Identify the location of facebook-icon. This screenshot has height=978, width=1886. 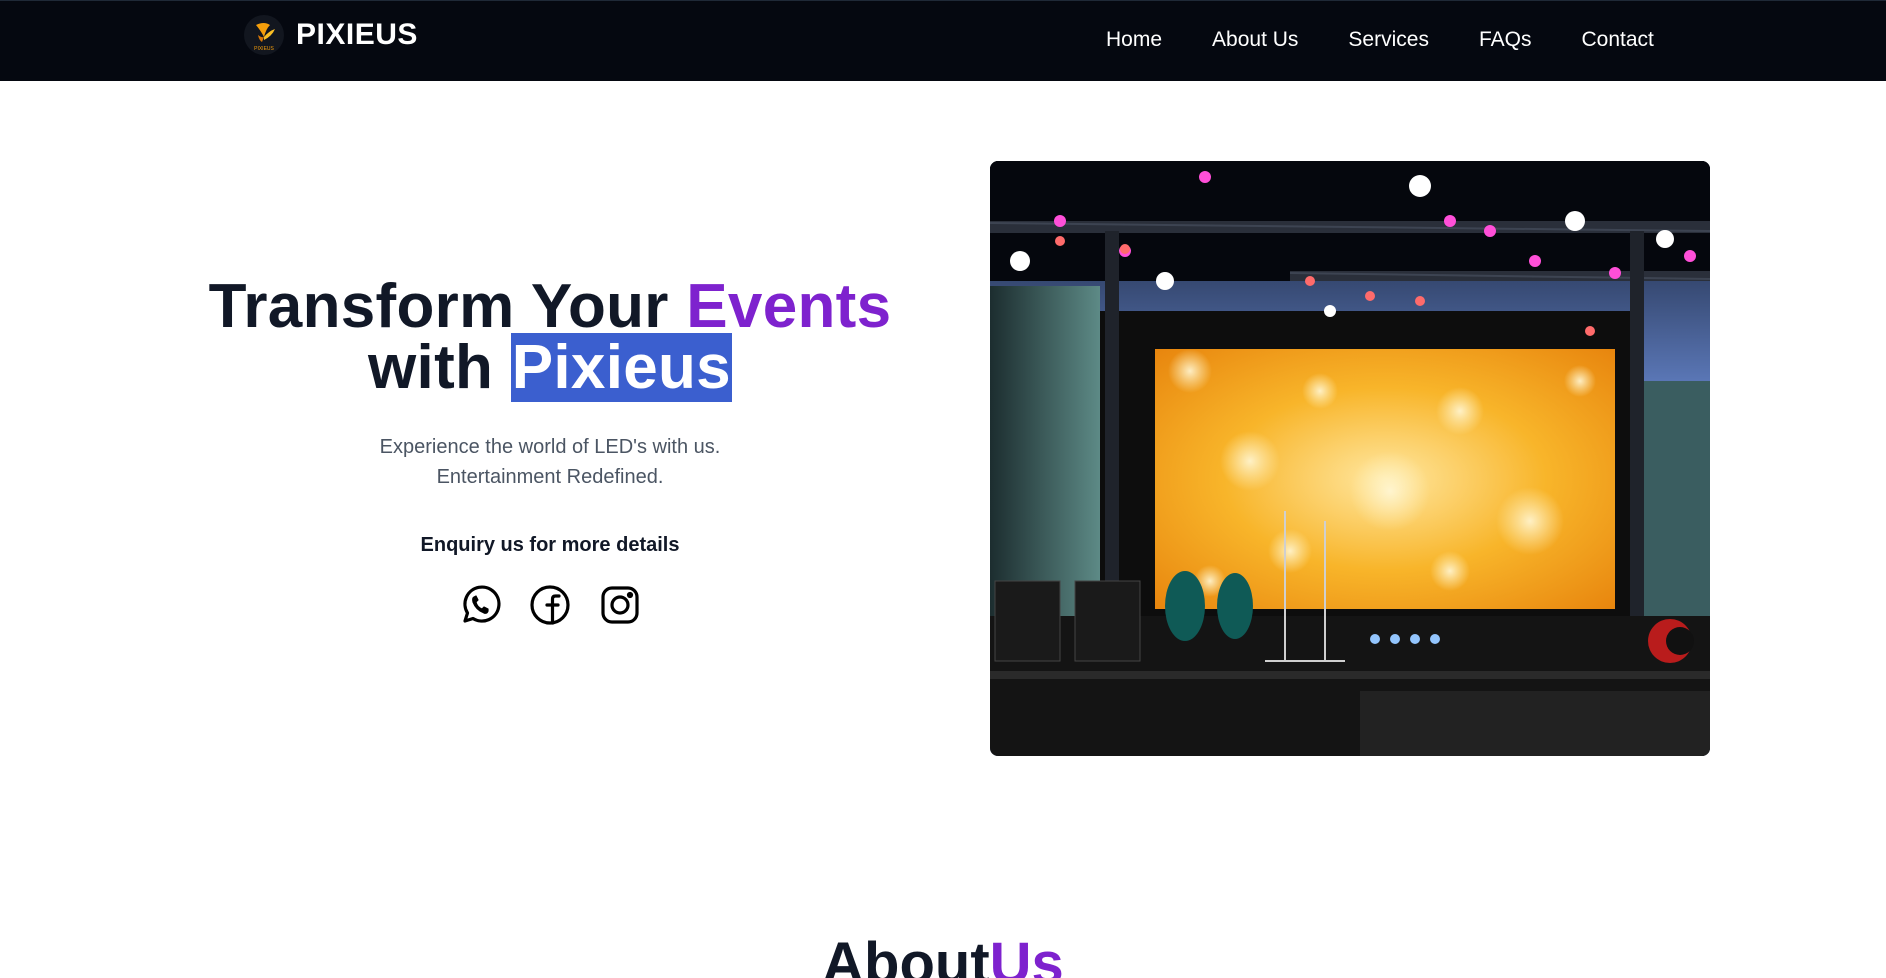
(550, 605).